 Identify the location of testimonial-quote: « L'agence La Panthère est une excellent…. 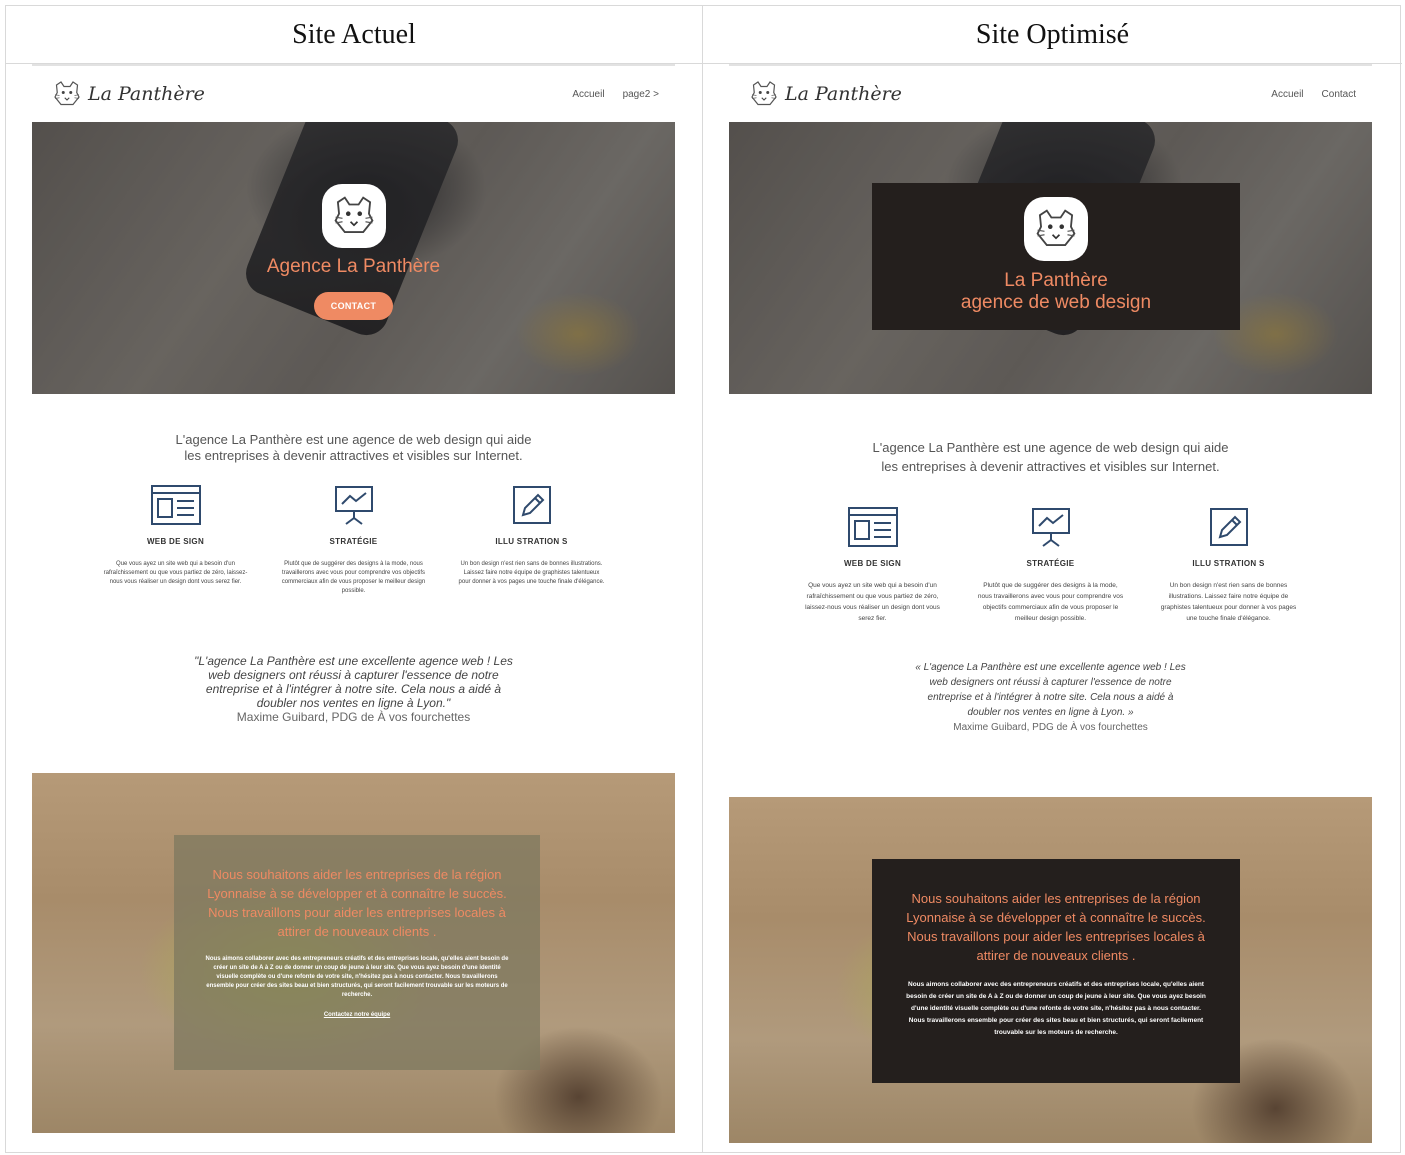
(1050, 690).